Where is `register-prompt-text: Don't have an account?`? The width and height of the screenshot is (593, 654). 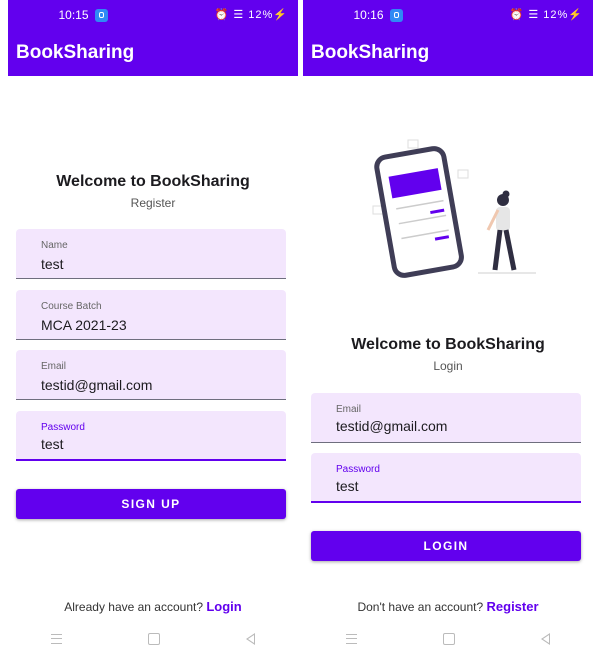 register-prompt-text: Don't have an account? is located at coordinates (420, 607).